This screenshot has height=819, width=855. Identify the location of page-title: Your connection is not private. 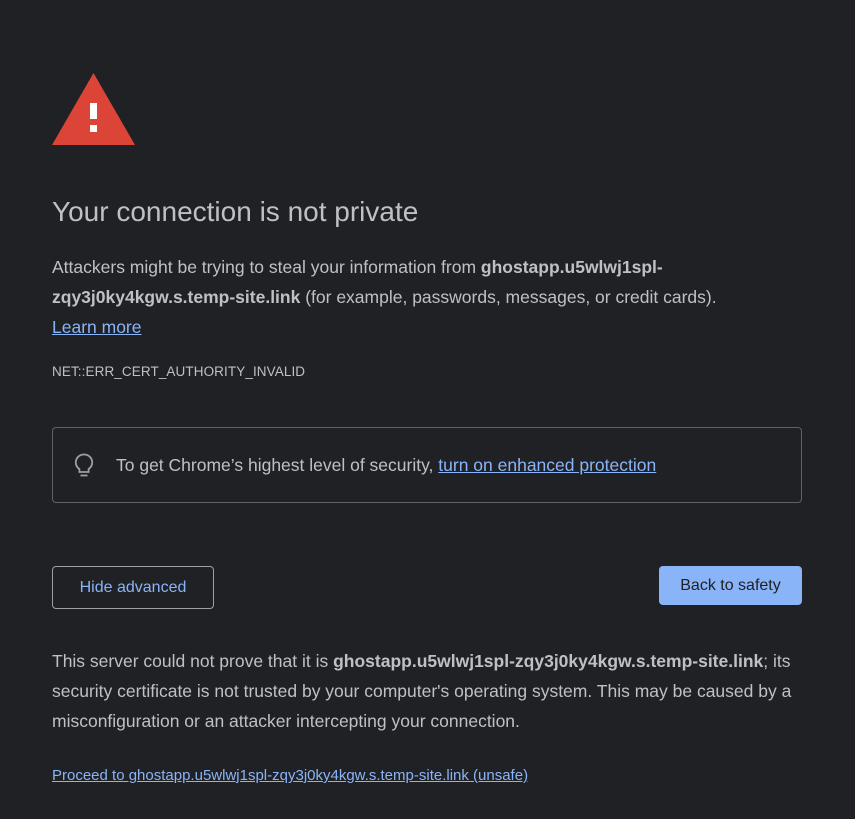
(235, 211).